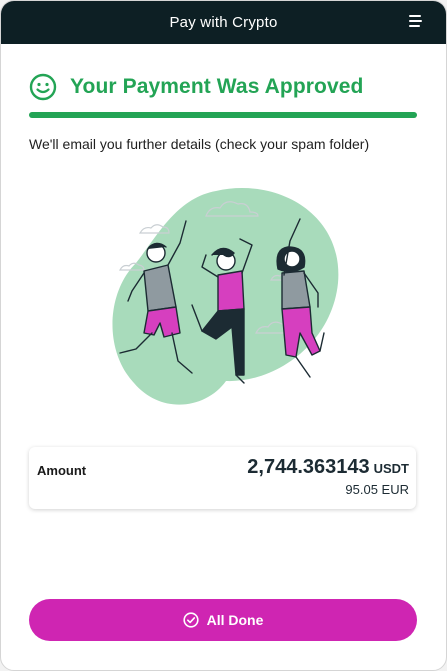  I want to click on all-done-button: All Done, so click(223, 620).